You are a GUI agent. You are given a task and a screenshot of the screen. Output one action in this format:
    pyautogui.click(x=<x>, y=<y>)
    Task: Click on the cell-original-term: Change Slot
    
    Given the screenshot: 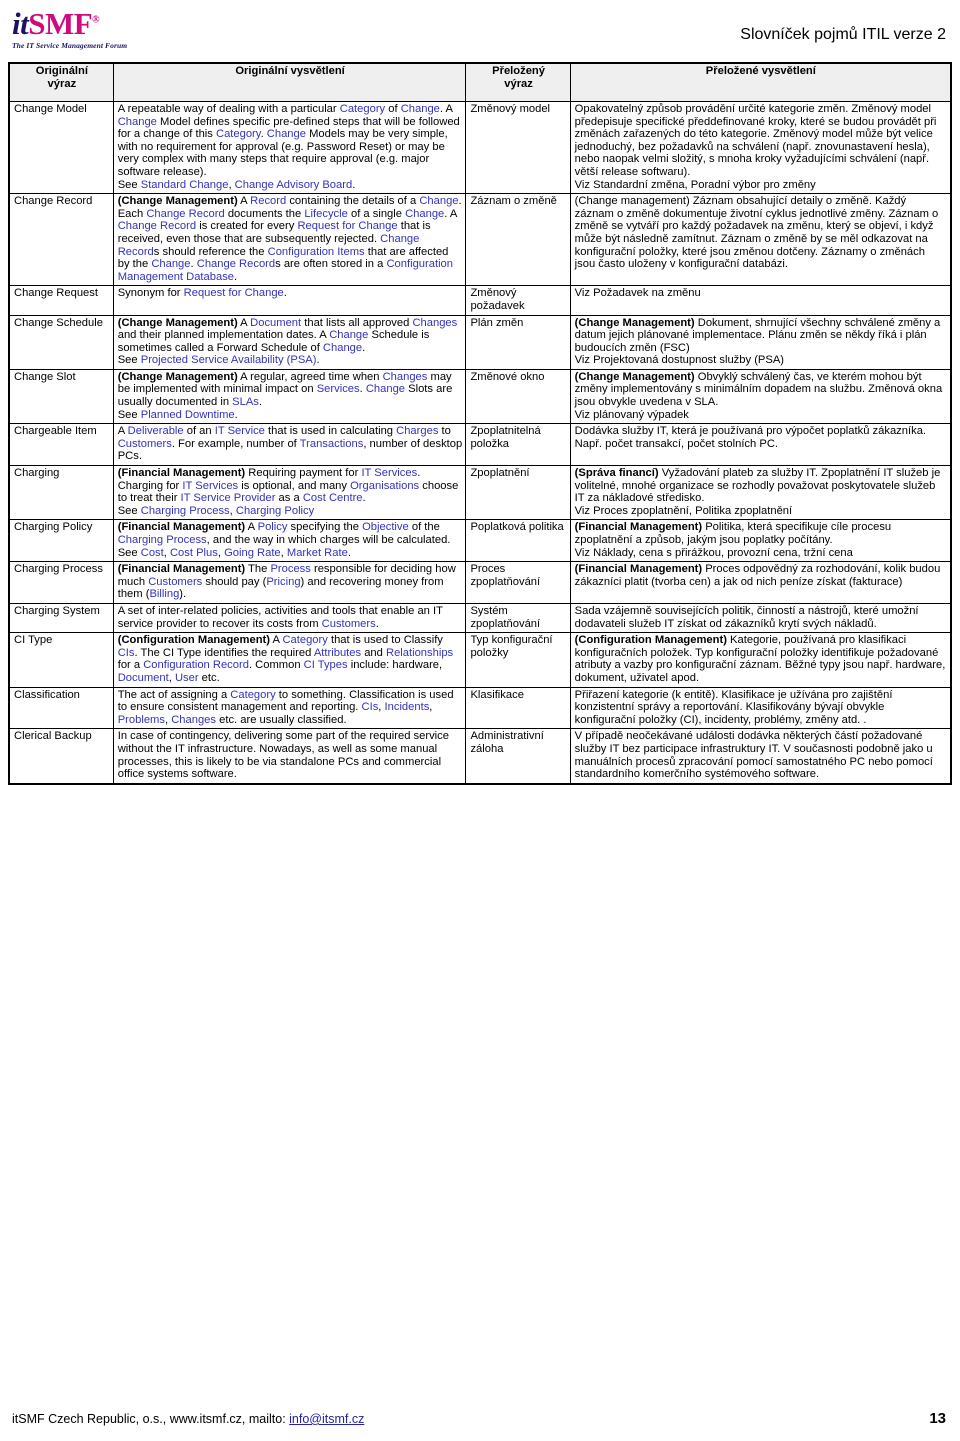 What is the action you would take?
    pyautogui.click(x=61, y=396)
    